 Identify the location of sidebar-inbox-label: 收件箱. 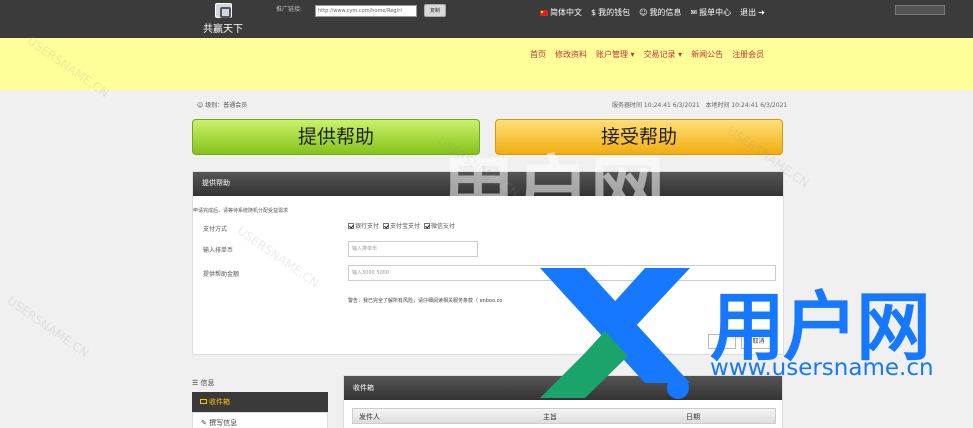
(219, 402).